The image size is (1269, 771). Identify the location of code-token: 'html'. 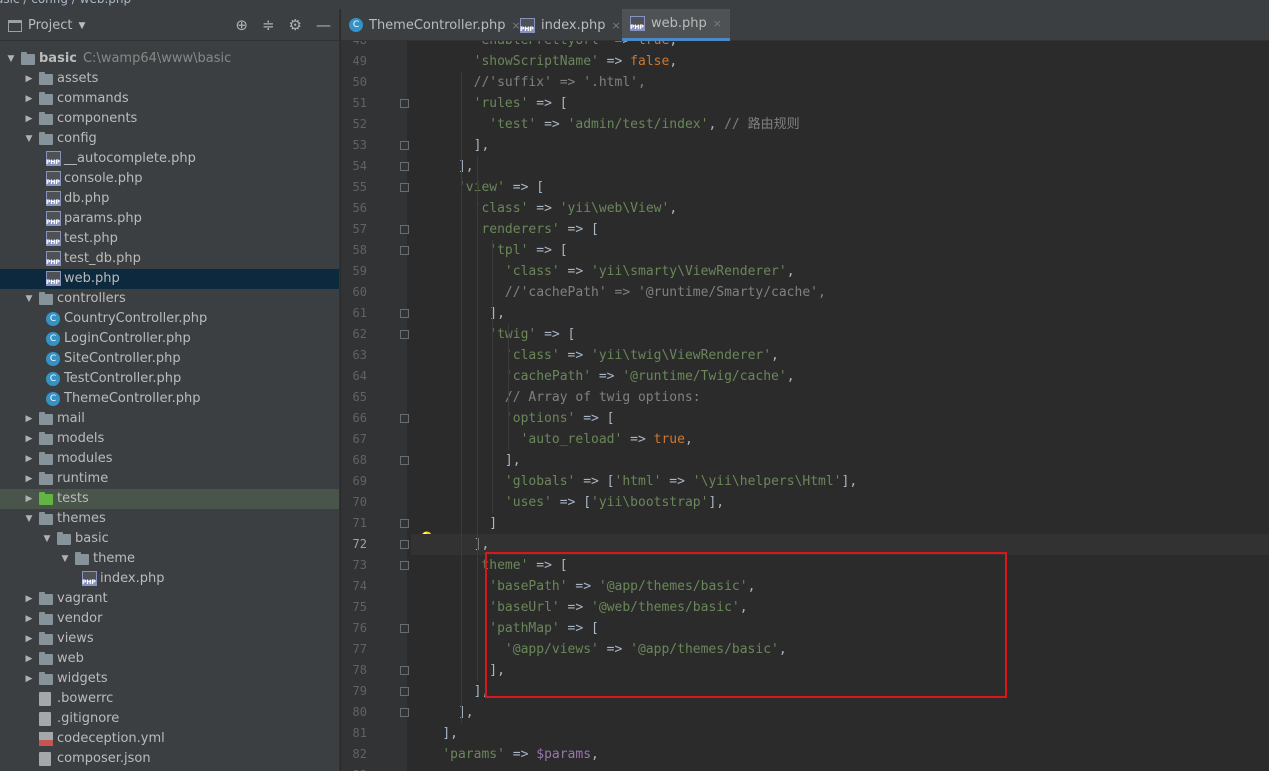
(638, 481).